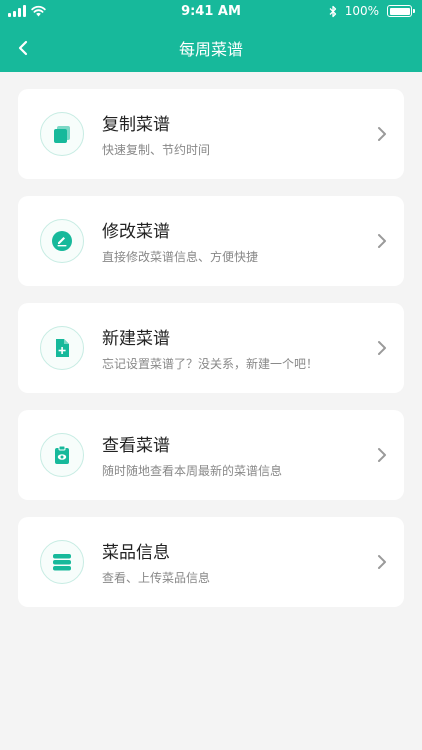 Image resolution: width=422 pixels, height=750 pixels. What do you see at coordinates (211, 12) in the screenshot?
I see `status-bar: 9:41 AM 100%` at bounding box center [211, 12].